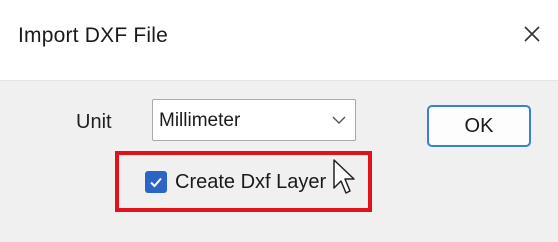  I want to click on dialog-title: Import DXF File, so click(93, 35).